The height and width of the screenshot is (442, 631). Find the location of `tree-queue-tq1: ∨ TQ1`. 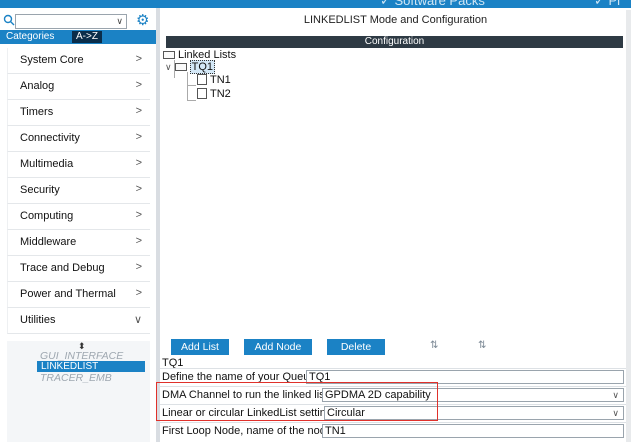

tree-queue-tq1: ∨ TQ1 is located at coordinates (190, 67).